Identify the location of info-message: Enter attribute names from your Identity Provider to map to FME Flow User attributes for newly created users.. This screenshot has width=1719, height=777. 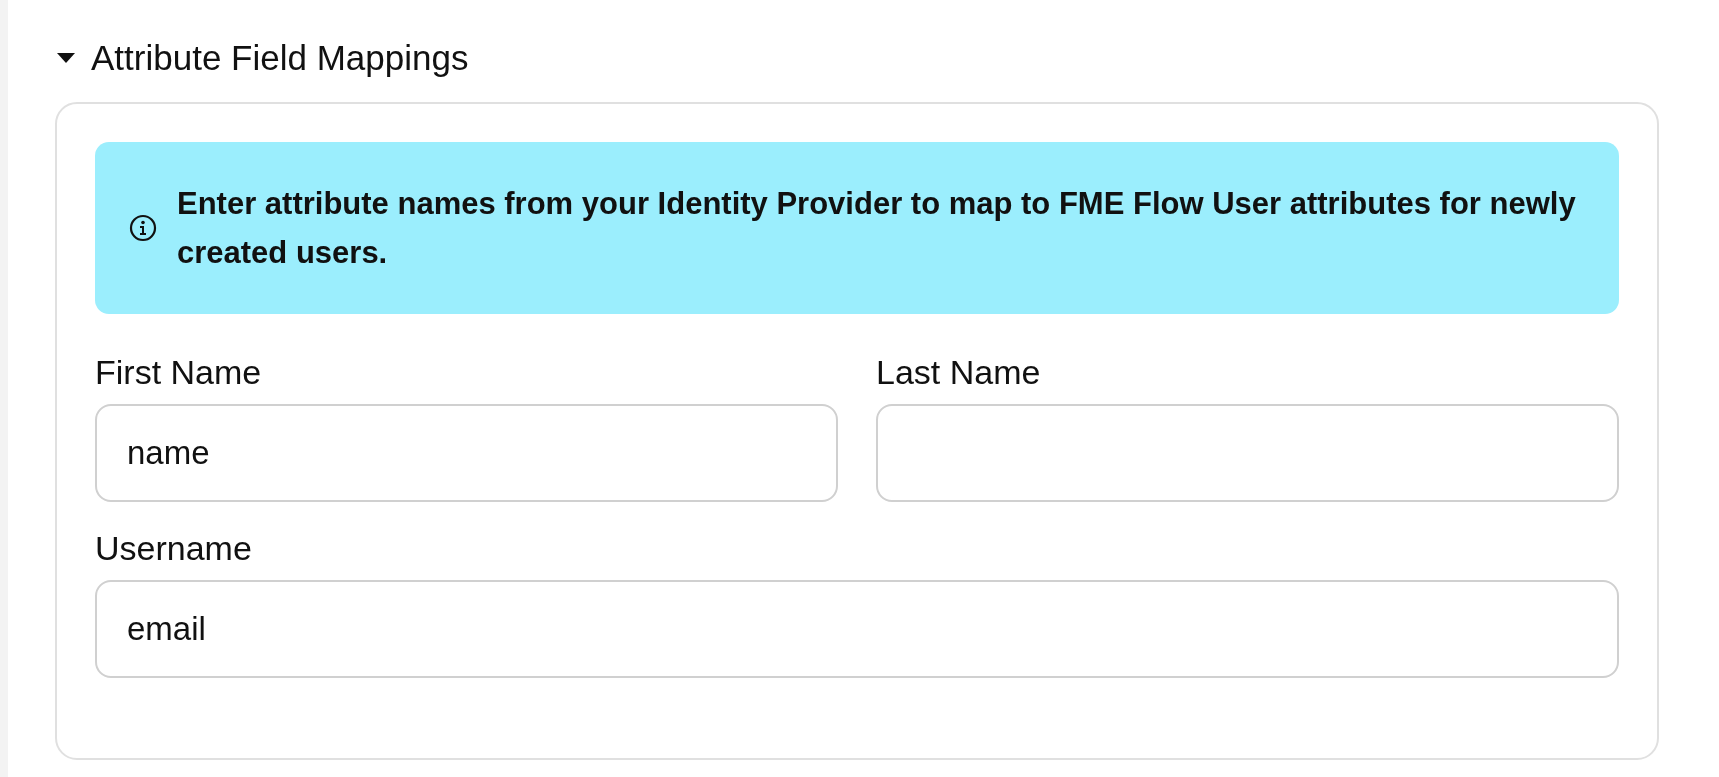
(877, 228).